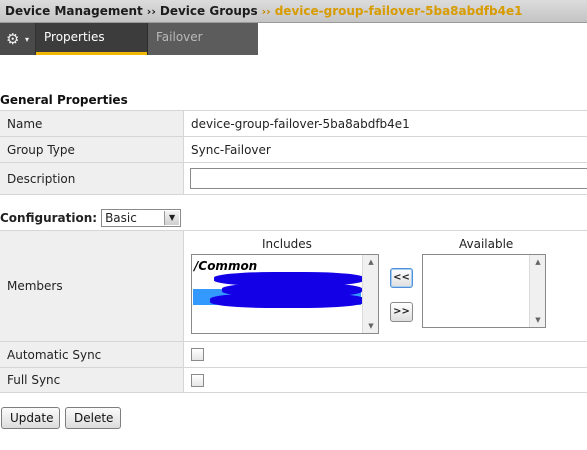  I want to click on gear-icon: ⚙, so click(13, 39).